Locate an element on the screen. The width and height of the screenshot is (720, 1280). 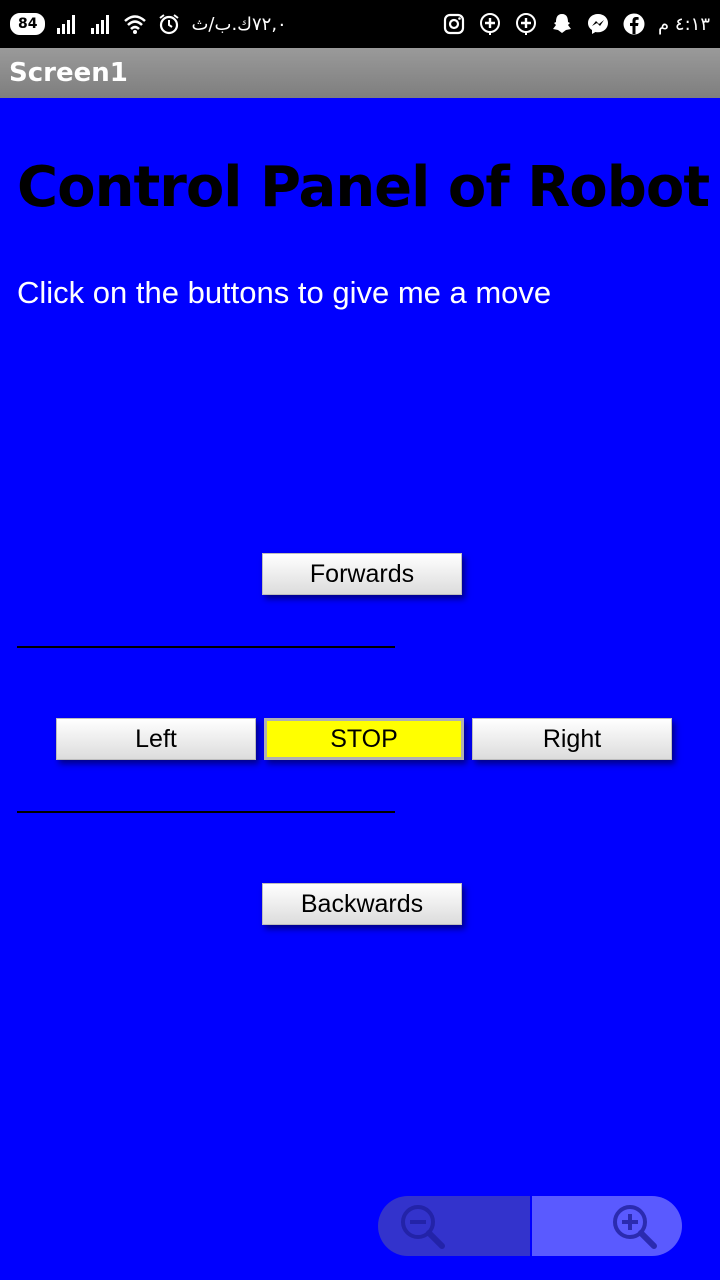
zoom-out-button is located at coordinates (454, 1226).